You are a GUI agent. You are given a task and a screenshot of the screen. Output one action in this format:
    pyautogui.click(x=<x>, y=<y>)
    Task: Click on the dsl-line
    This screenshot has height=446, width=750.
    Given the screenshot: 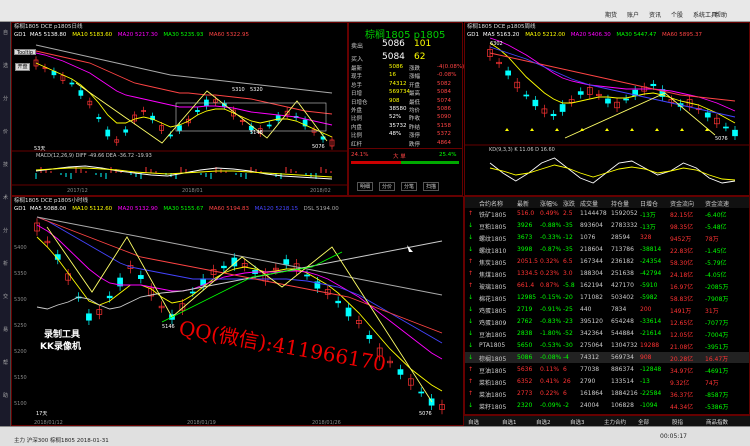 What is the action you would take?
    pyautogui.click(x=239, y=275)
    